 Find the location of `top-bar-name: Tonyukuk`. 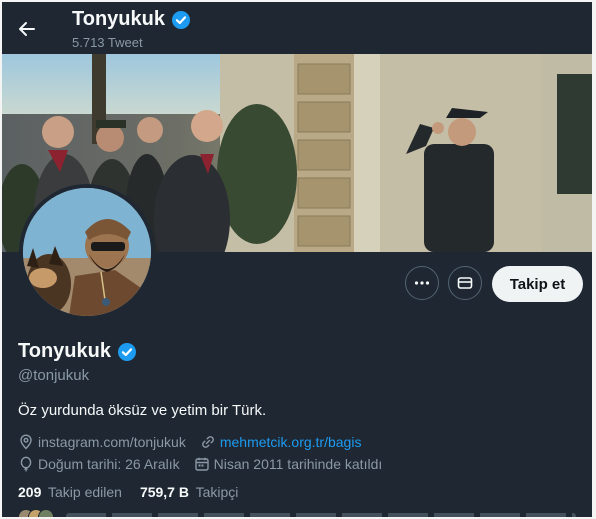

top-bar-name: Tonyukuk is located at coordinates (118, 19).